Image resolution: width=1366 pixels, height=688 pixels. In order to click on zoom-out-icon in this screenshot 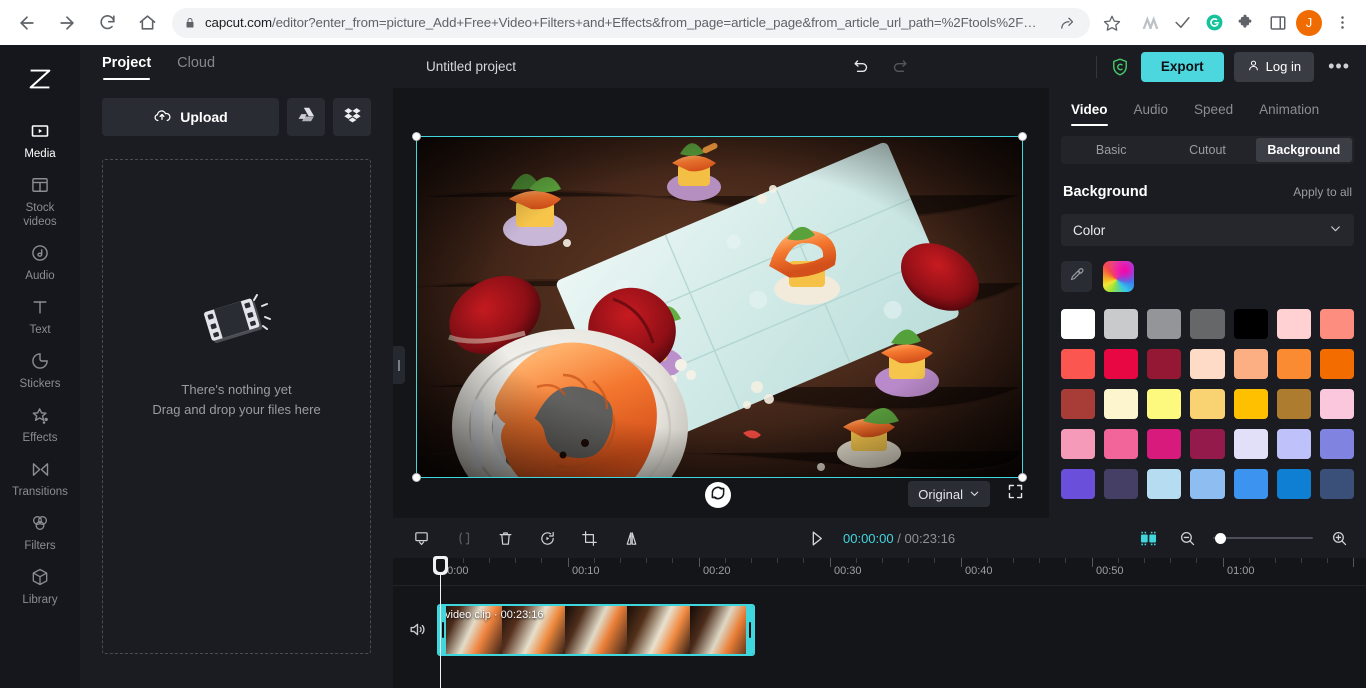, I will do `click(1187, 538)`.